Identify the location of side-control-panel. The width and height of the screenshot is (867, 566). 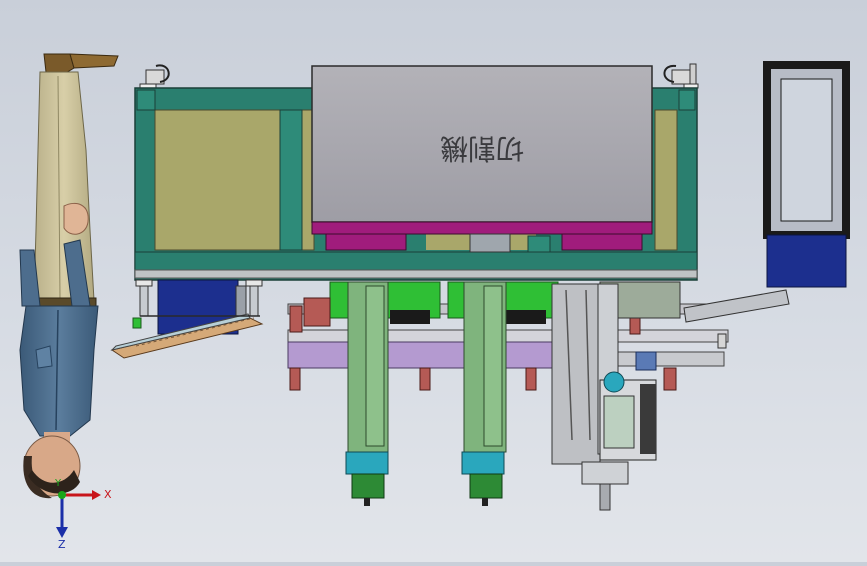
(806, 174).